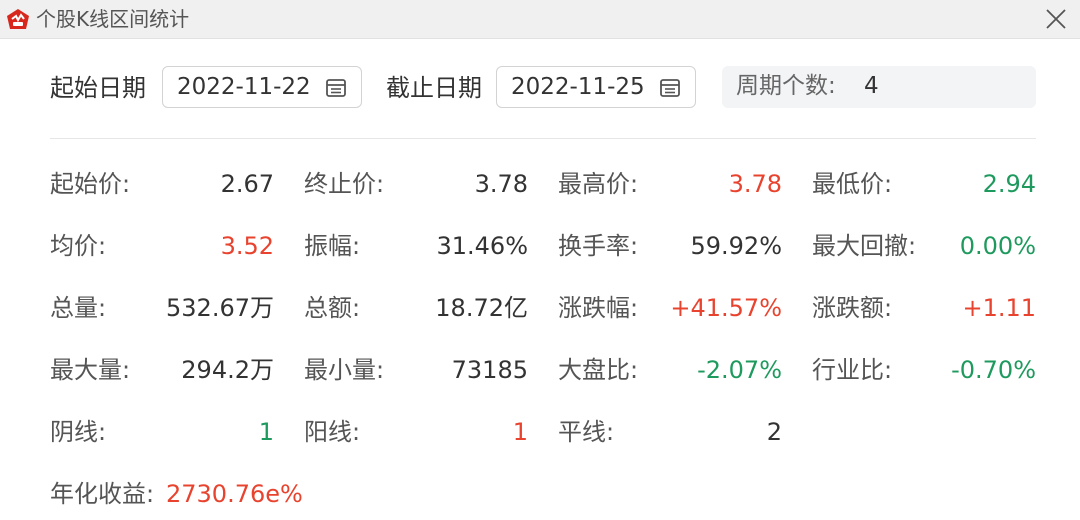 This screenshot has height=520, width=1080. Describe the element at coordinates (726, 308) in the screenshot. I see `change-pct-value: +41.57%` at that location.